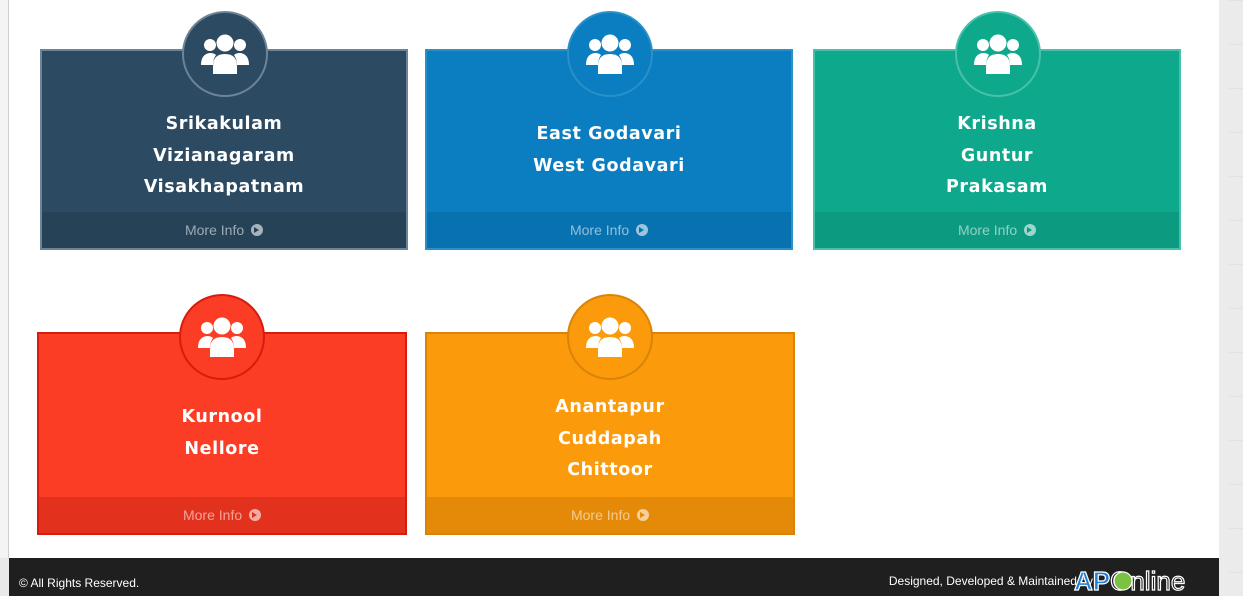 Image resolution: width=1243 pixels, height=596 pixels. I want to click on district-name: Guntur, so click(997, 155).